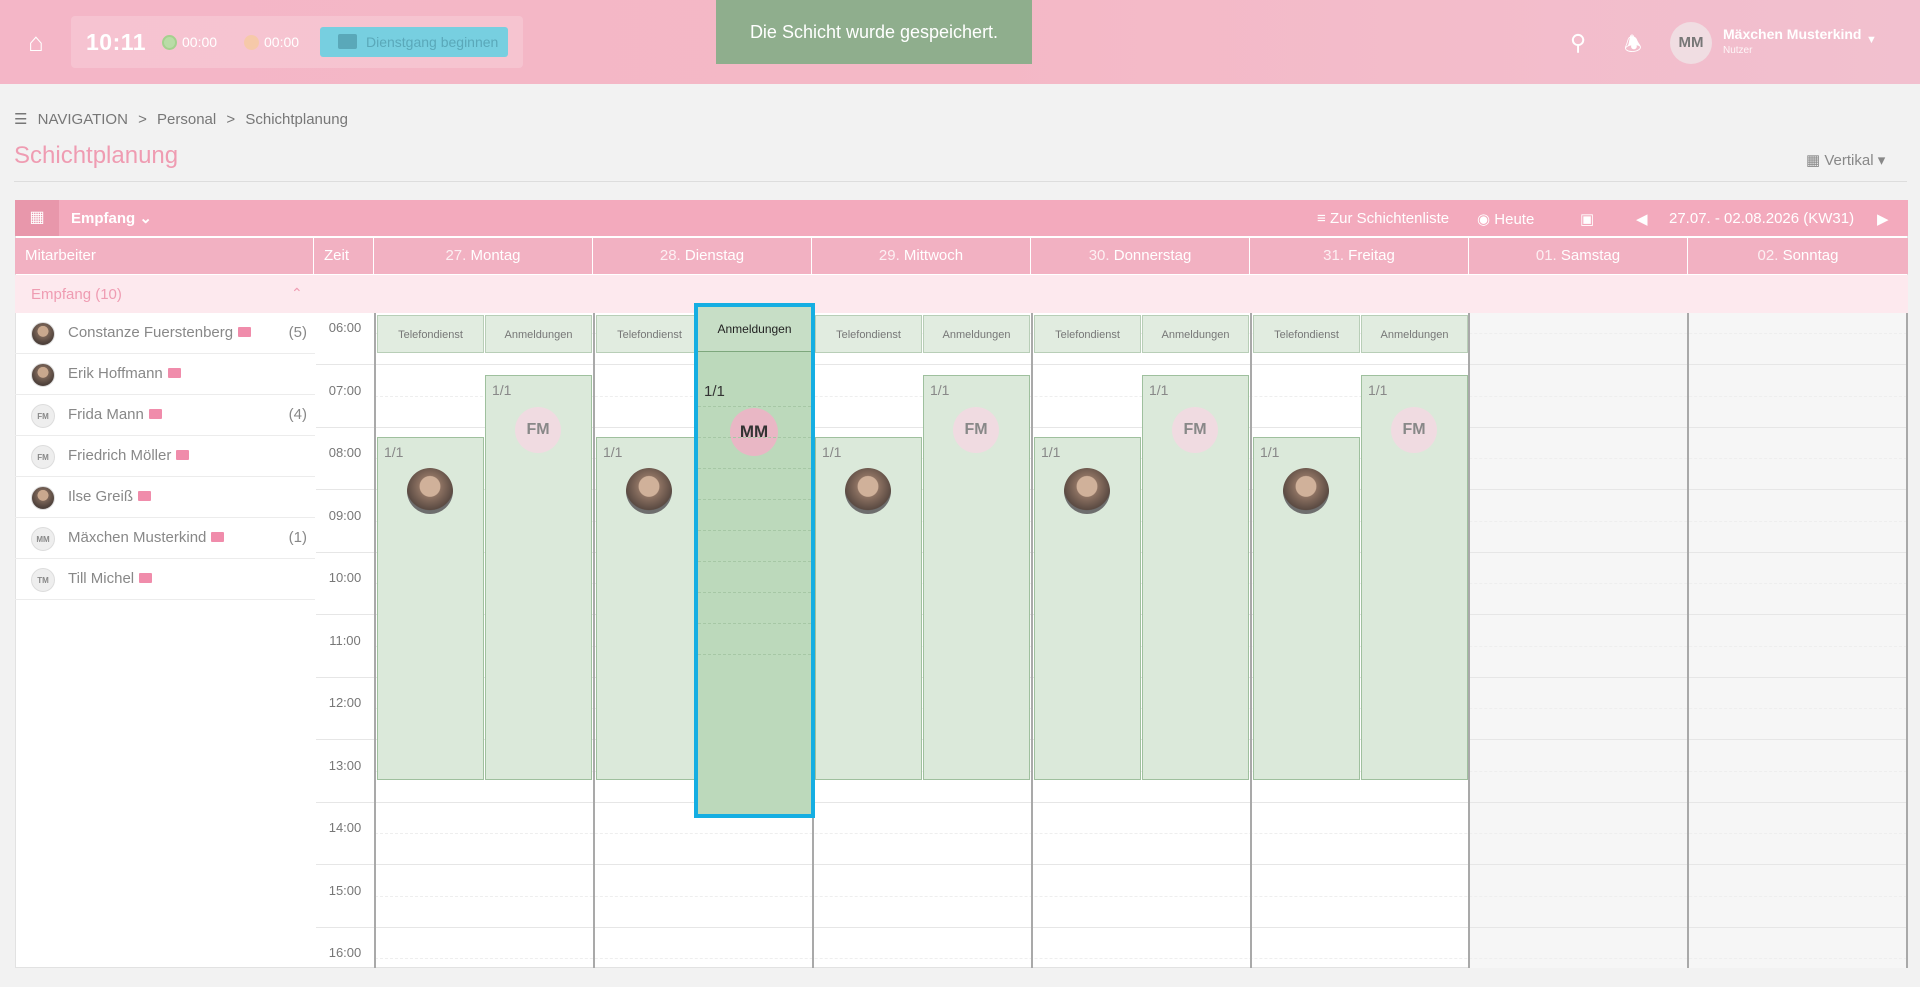 This screenshot has width=1920, height=987. What do you see at coordinates (165, 538) in the screenshot?
I see `employee-row: MM Mäxchen Musterkind (1)` at bounding box center [165, 538].